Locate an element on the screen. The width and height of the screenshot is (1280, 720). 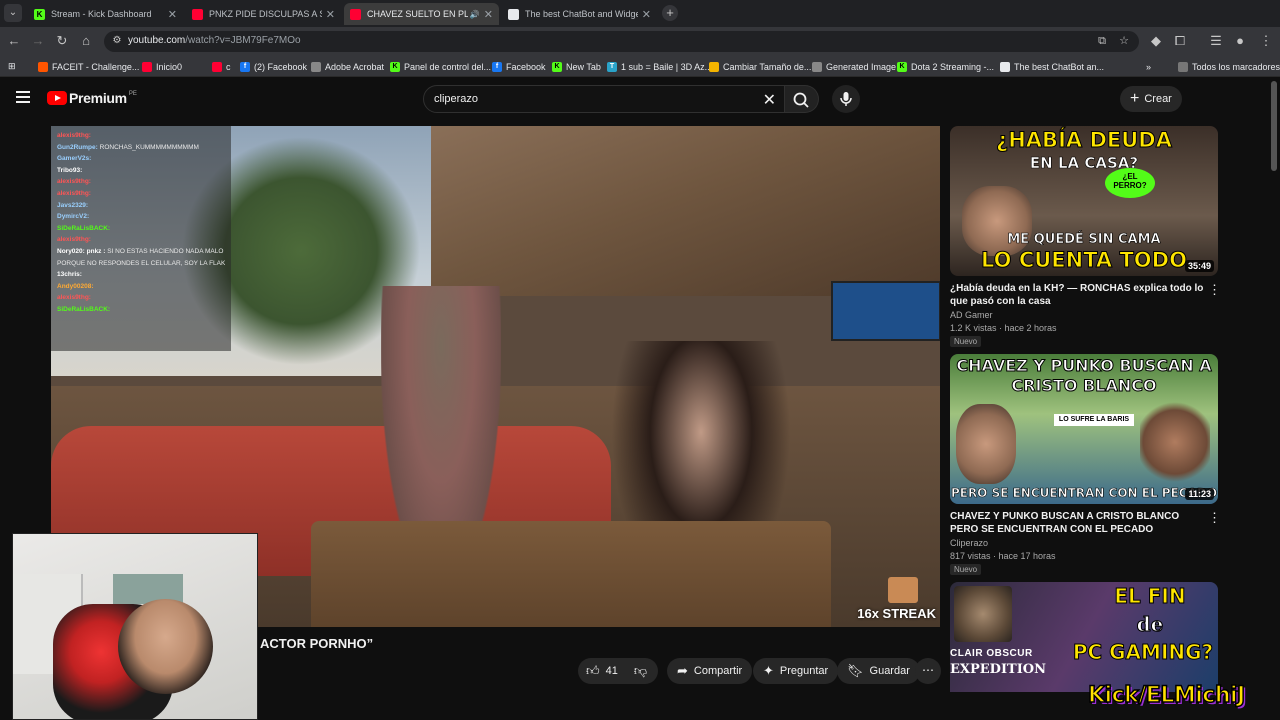
save-label: Guardar is located at coordinates (889, 671).